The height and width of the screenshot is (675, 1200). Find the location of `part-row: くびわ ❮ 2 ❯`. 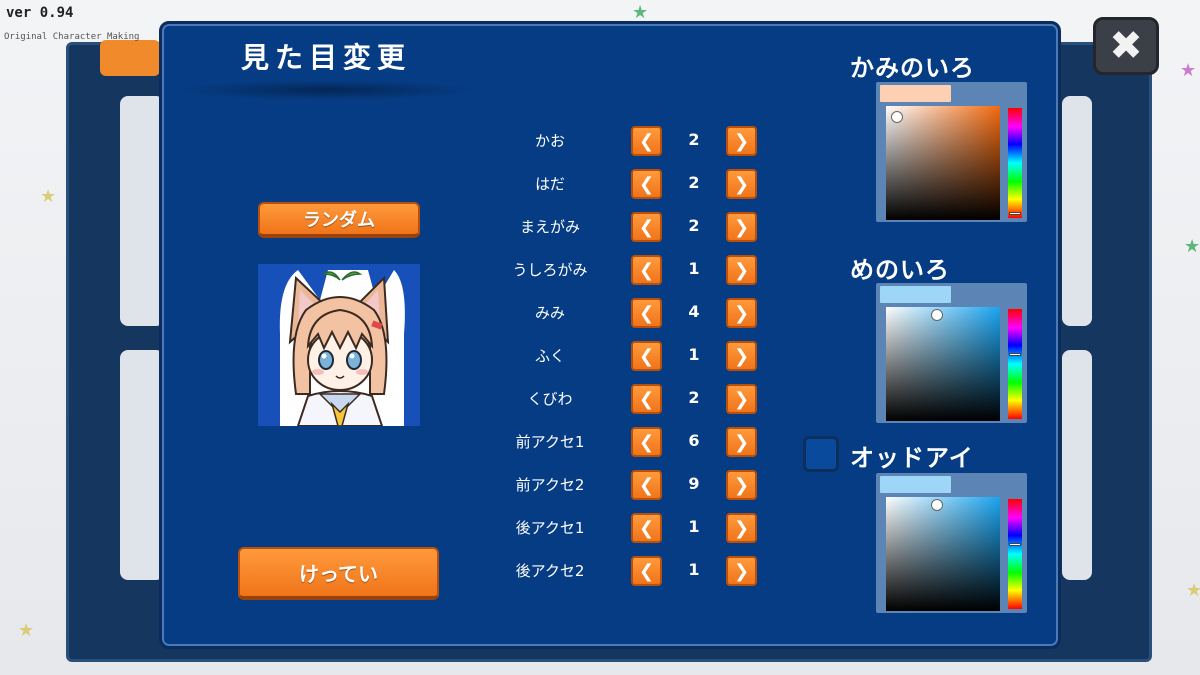

part-row: くびわ ❮ 2 ❯ is located at coordinates (630, 399).